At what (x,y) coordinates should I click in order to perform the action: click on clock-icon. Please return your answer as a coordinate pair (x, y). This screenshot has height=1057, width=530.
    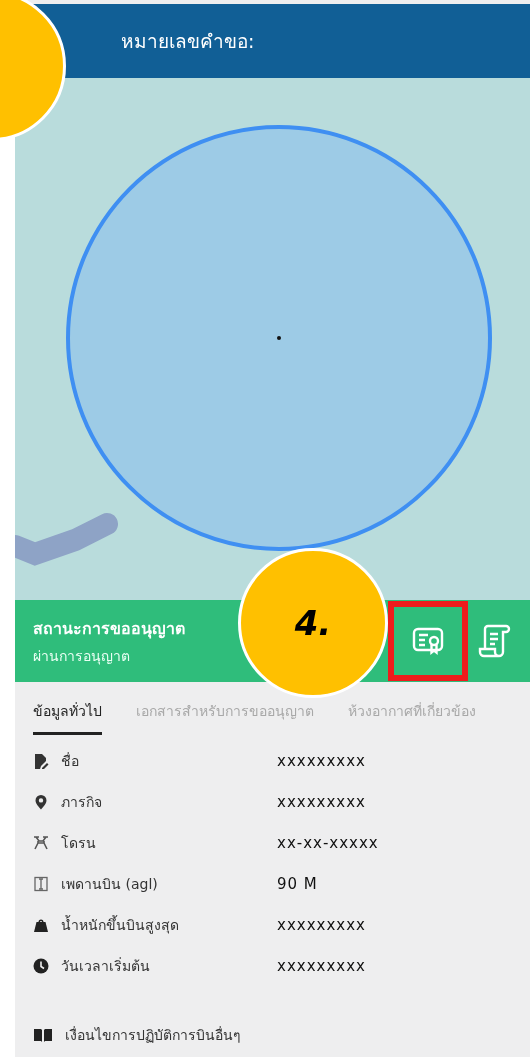
    Looking at the image, I should click on (41, 966).